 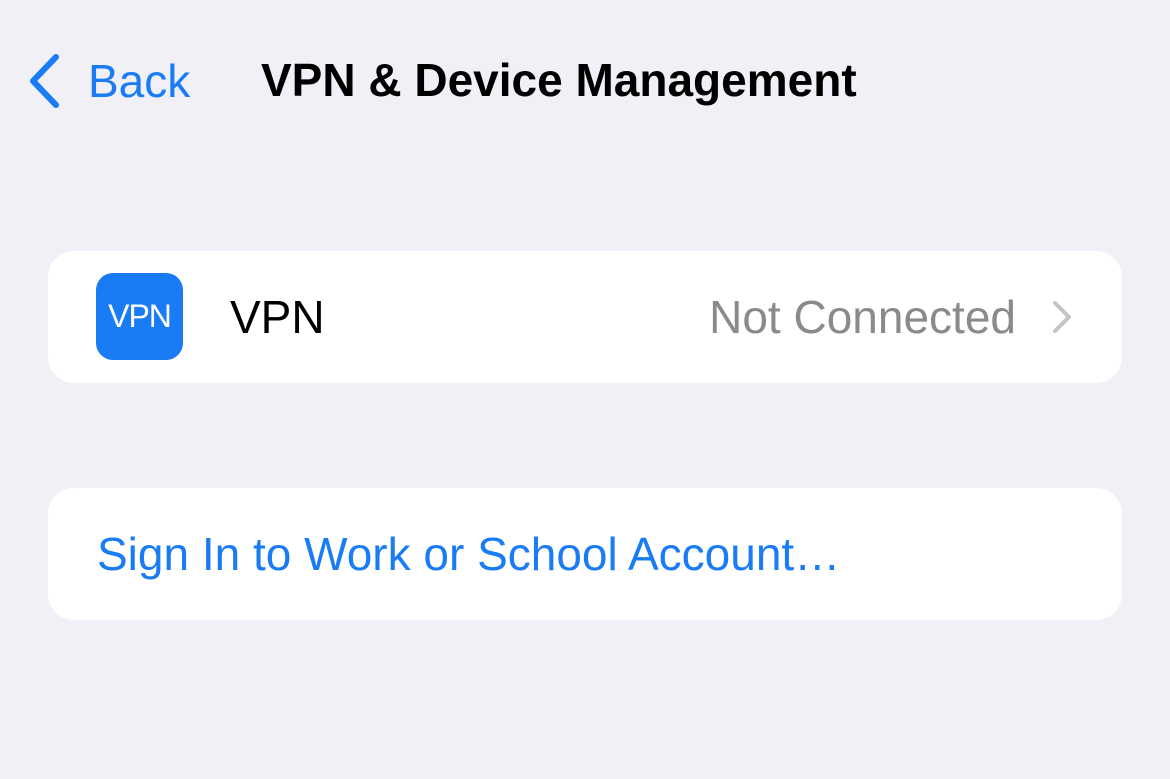 I want to click on back-label: Back, so click(x=139, y=81).